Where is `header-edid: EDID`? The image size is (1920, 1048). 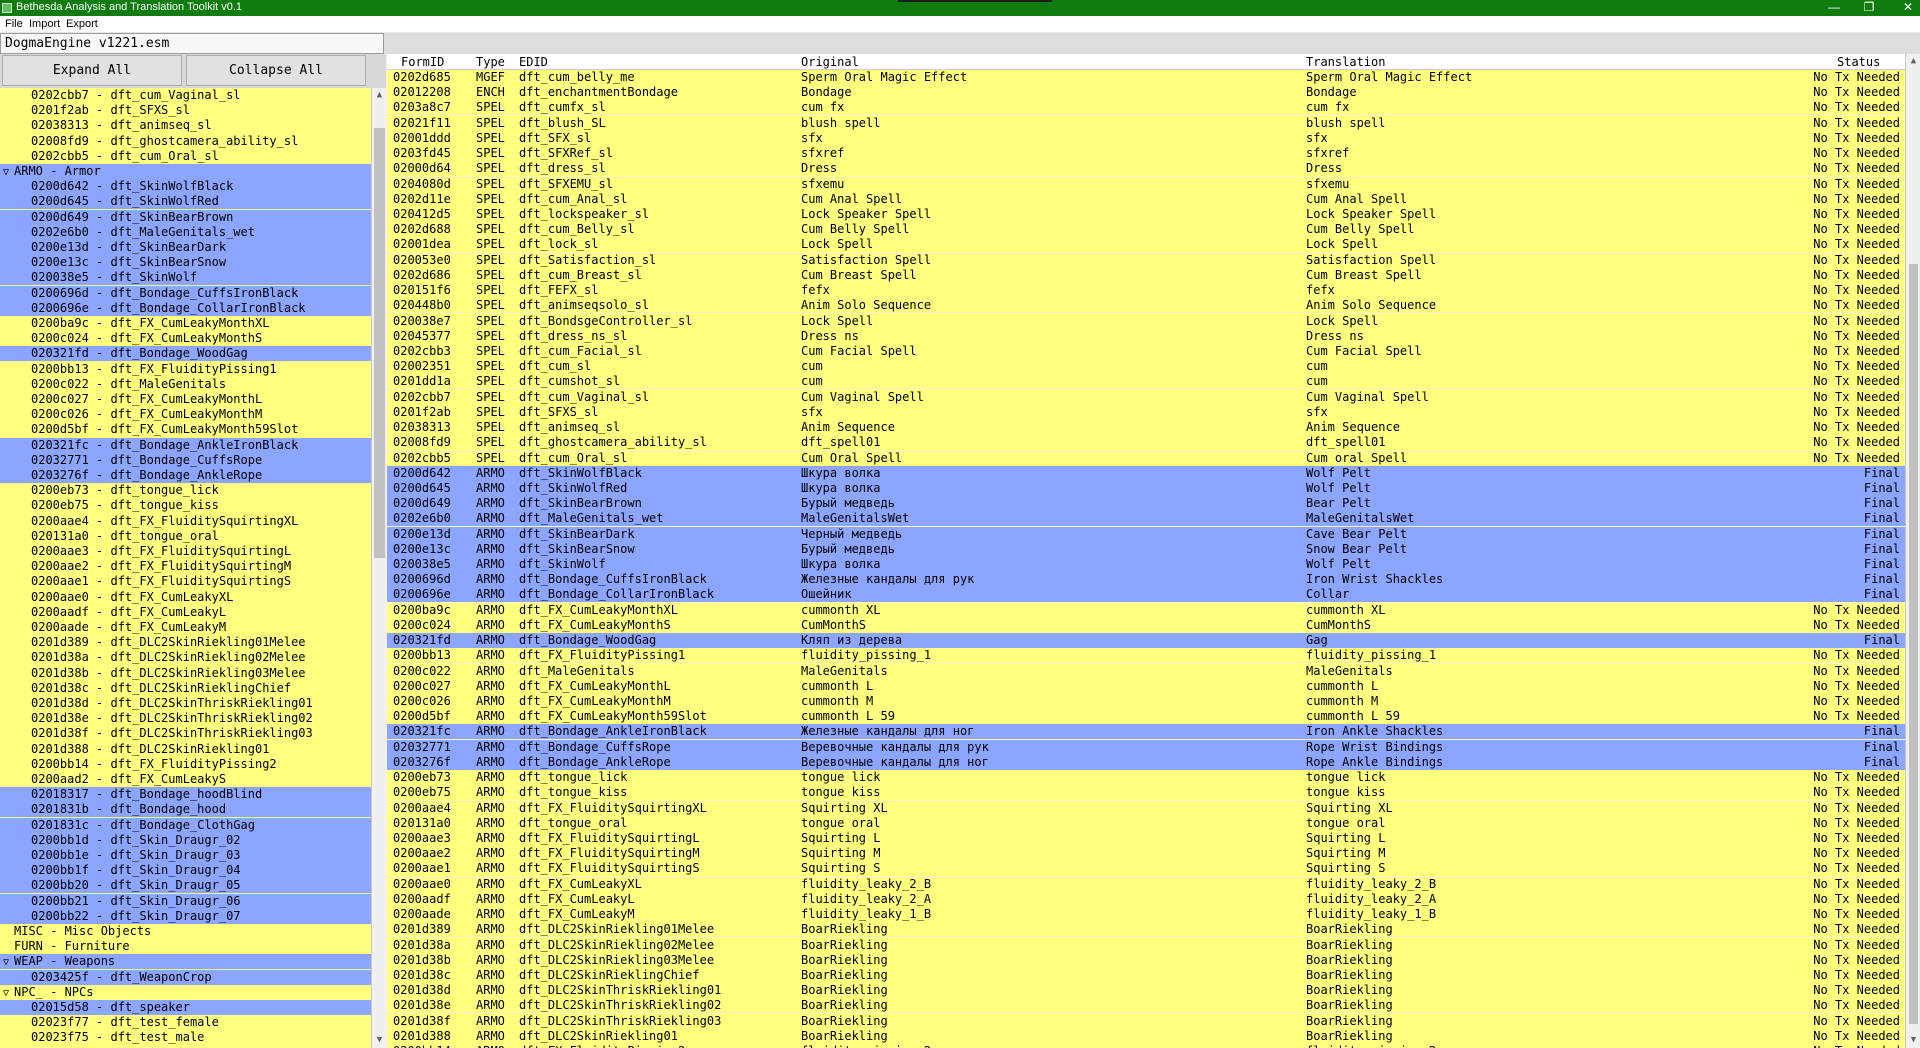 header-edid: EDID is located at coordinates (533, 62).